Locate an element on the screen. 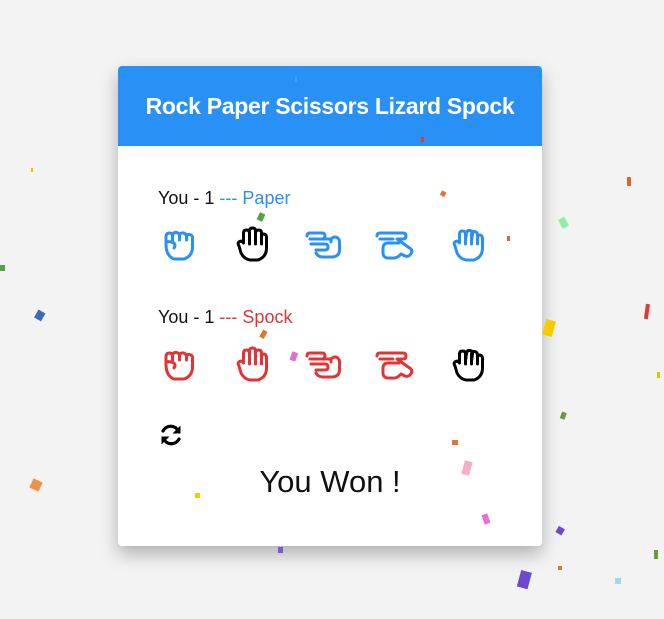 Image resolution: width=664 pixels, height=619 pixels. player1-paper-icon is located at coordinates (251, 244).